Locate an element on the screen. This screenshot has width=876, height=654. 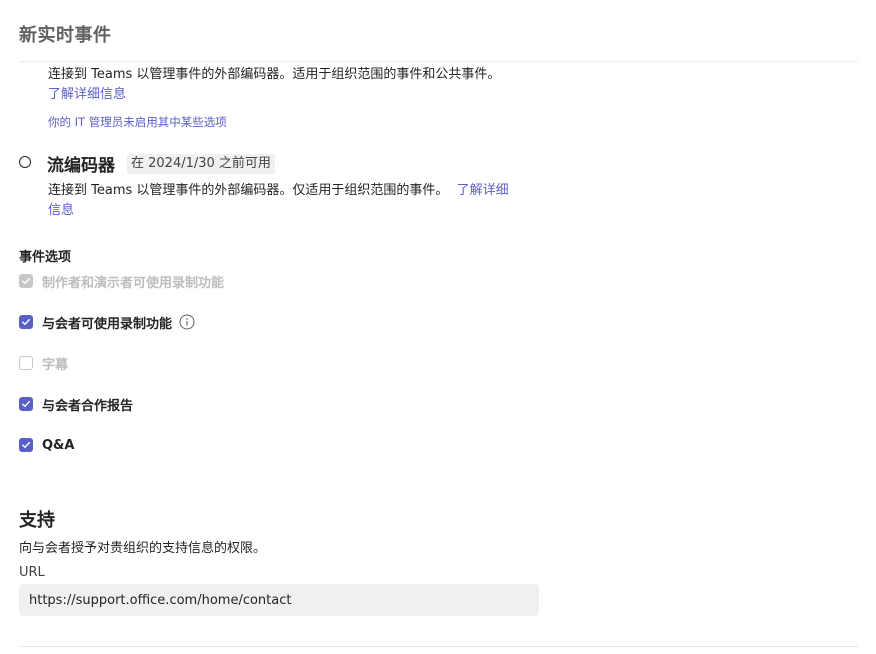
option-recording-producers: 制作者和演示者可使用录制功能 is located at coordinates (121, 281).